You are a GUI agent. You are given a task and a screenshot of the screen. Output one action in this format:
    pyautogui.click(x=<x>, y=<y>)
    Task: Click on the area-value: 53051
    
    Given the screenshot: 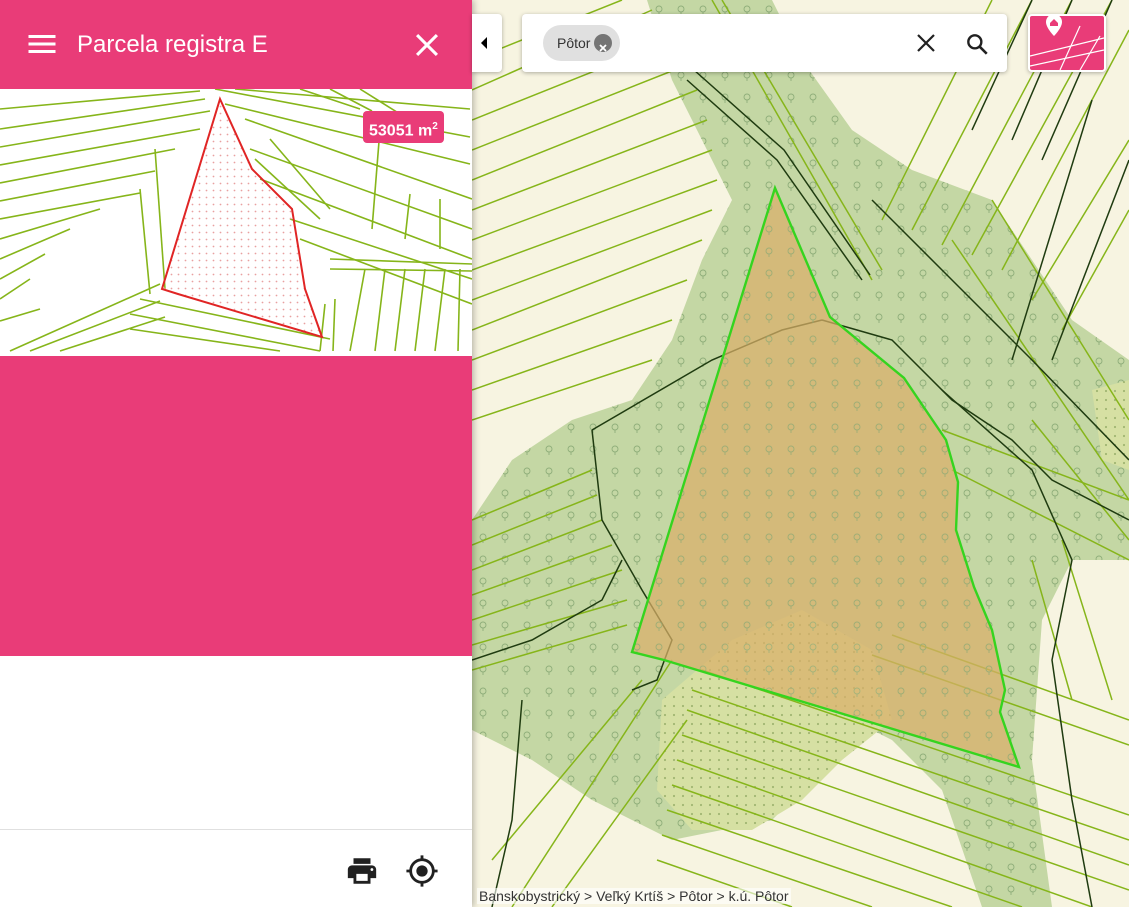 What is the action you would take?
    pyautogui.click(x=391, y=131)
    